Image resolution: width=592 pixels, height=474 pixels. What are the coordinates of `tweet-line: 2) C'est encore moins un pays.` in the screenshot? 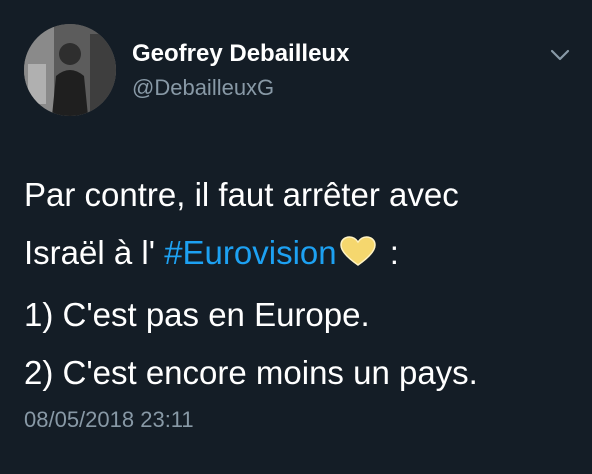 It's located at (251, 372).